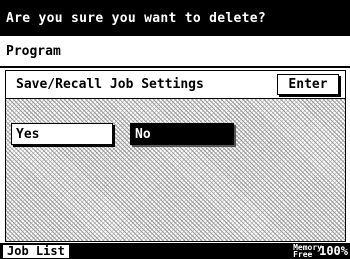  What do you see at coordinates (182, 134) in the screenshot?
I see `no-button: No` at bounding box center [182, 134].